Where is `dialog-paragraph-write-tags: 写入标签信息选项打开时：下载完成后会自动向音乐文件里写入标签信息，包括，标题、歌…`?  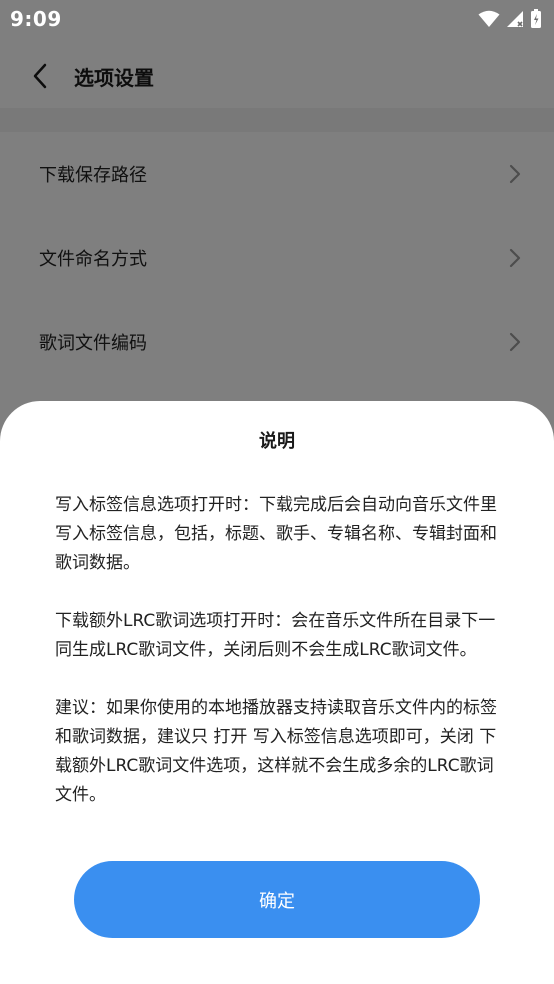 dialog-paragraph-write-tags: 写入标签信息选项打开时：下载完成后会自动向音乐文件里写入标签信息，包括，标题、歌… is located at coordinates (276, 534).